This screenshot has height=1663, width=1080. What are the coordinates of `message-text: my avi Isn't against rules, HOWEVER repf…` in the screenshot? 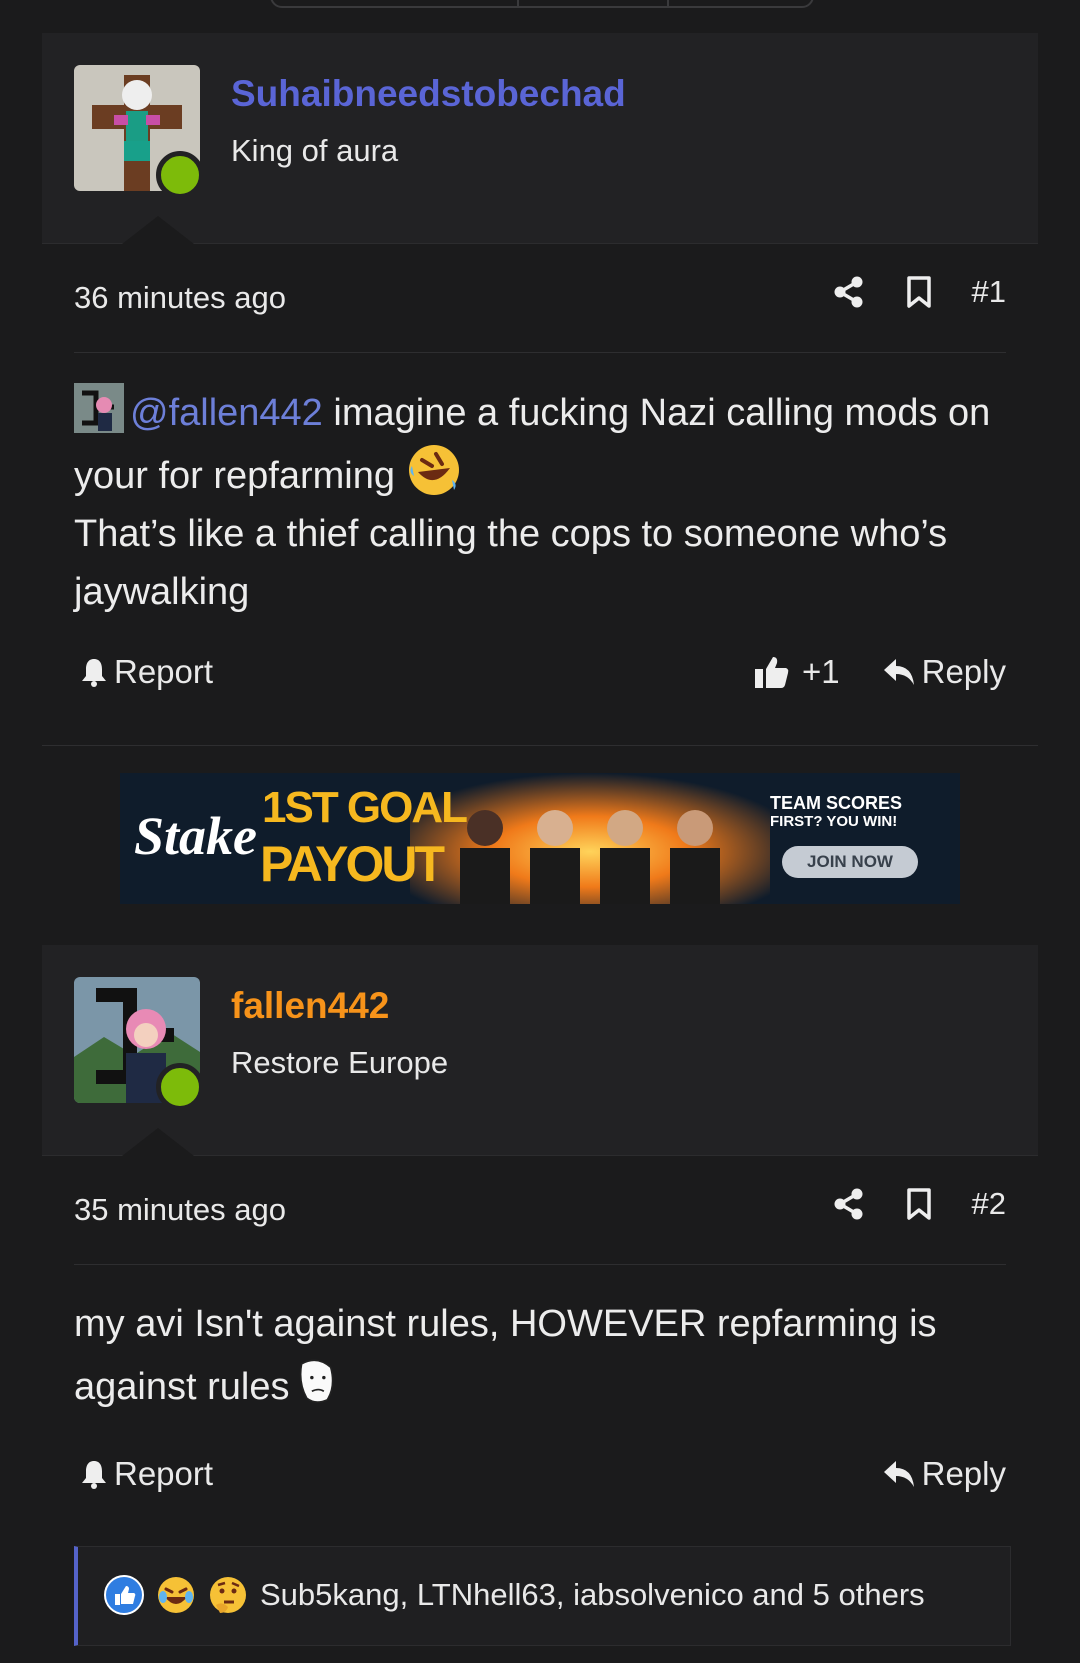 It's located at (505, 1355).